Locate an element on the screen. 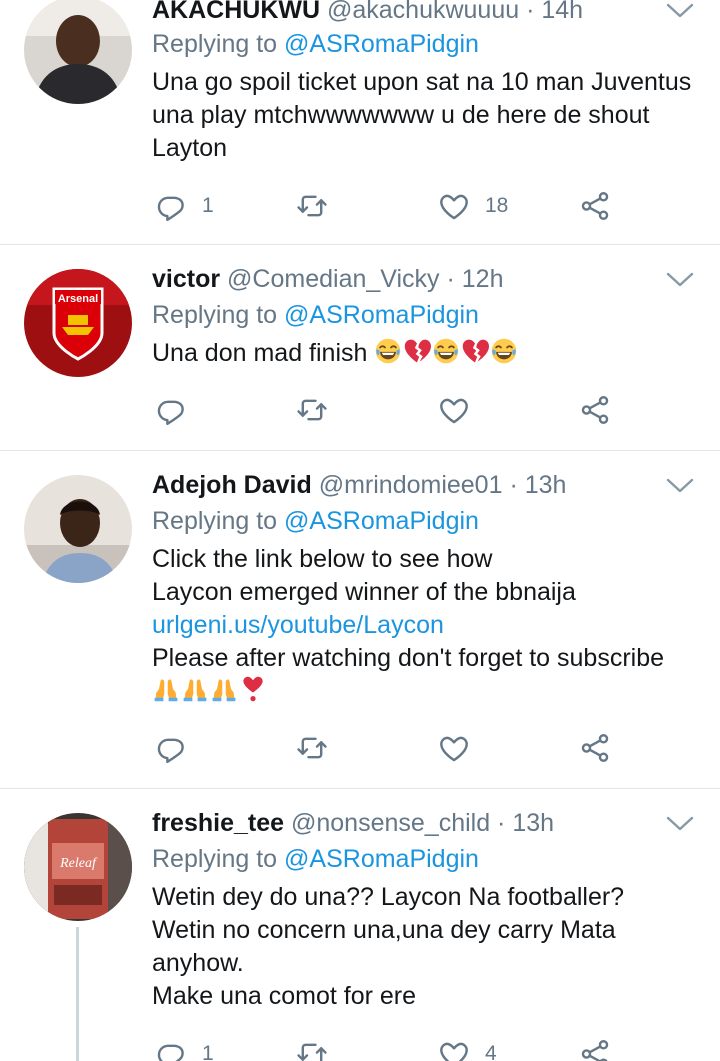  tweet-header: victor @Comedian_Vicky · 12h is located at coordinates (328, 279).